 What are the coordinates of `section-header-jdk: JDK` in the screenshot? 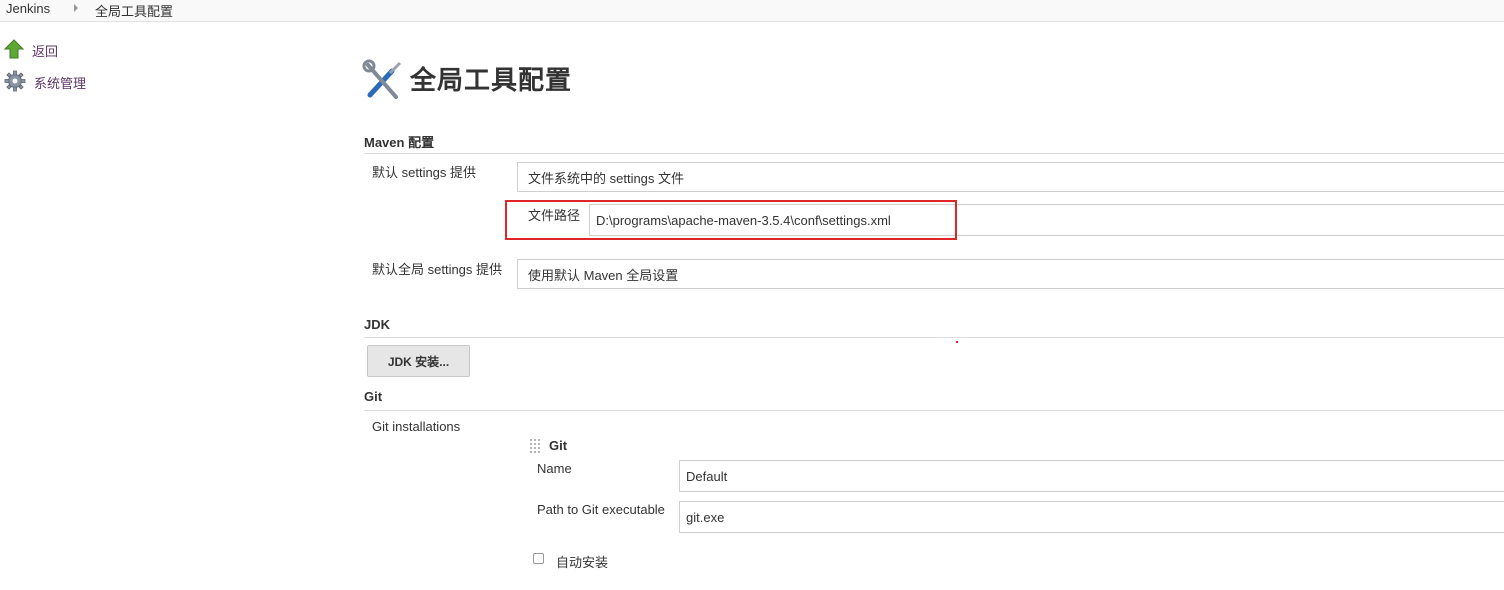 It's located at (377, 324).